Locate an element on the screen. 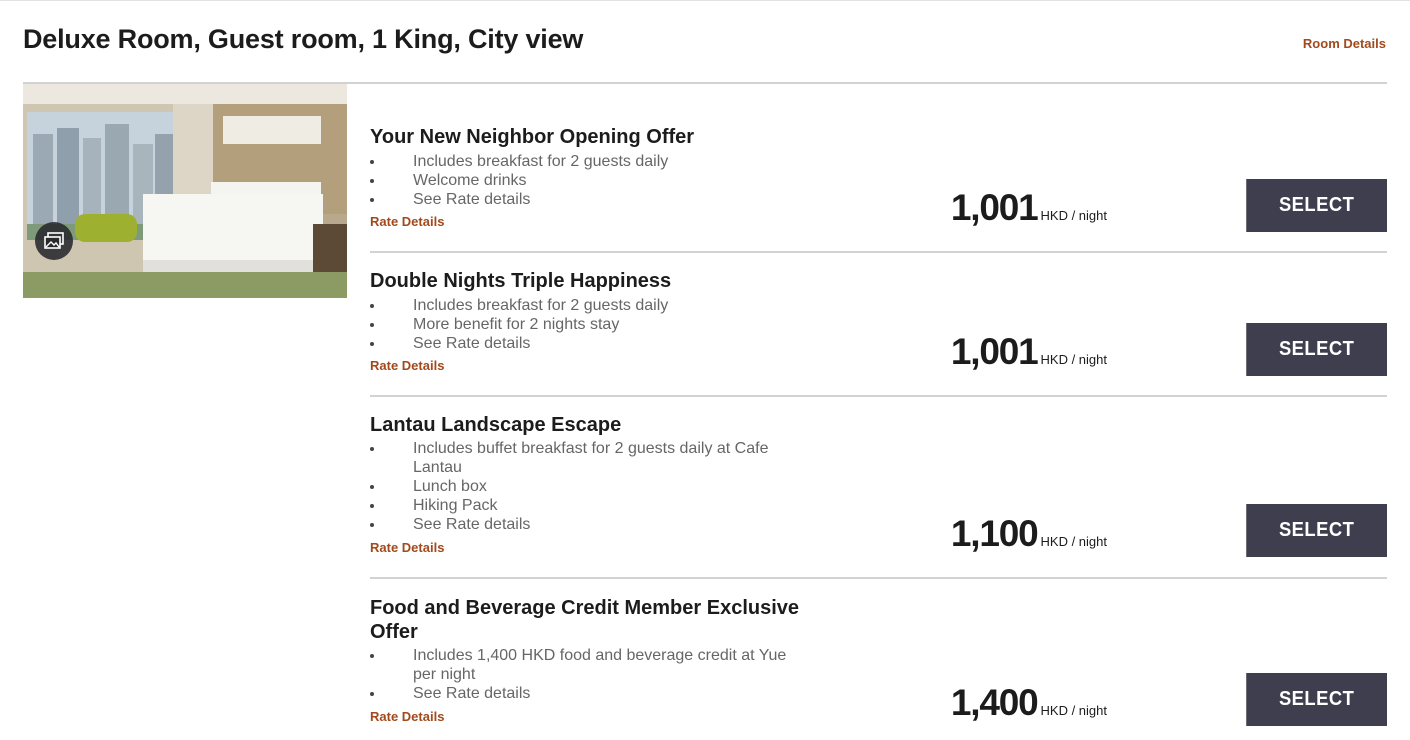 The height and width of the screenshot is (740, 1410). room-photo is located at coordinates (185, 191).